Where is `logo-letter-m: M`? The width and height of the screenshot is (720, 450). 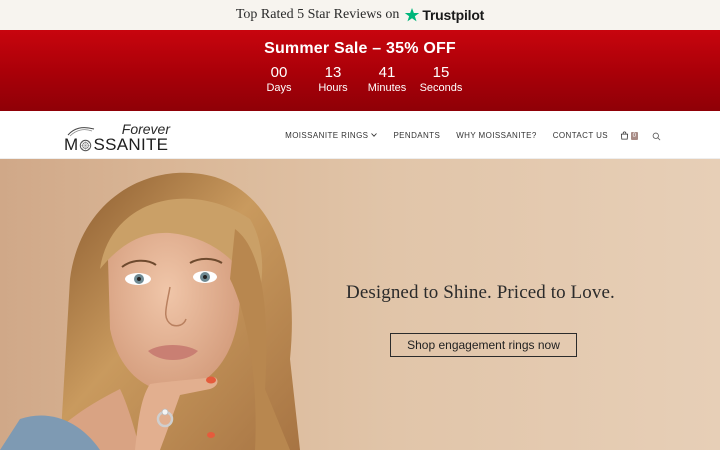
logo-letter-m: M is located at coordinates (71, 144).